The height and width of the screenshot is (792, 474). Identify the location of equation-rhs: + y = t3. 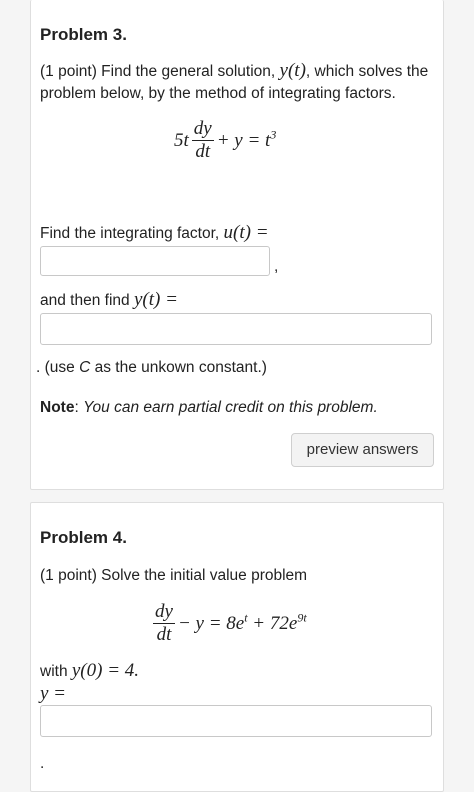
(246, 139).